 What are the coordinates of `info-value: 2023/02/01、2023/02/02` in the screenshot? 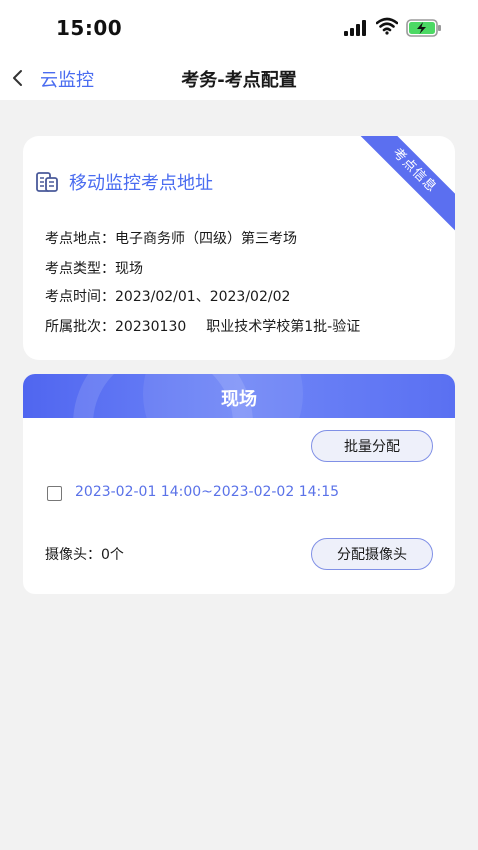 It's located at (203, 297).